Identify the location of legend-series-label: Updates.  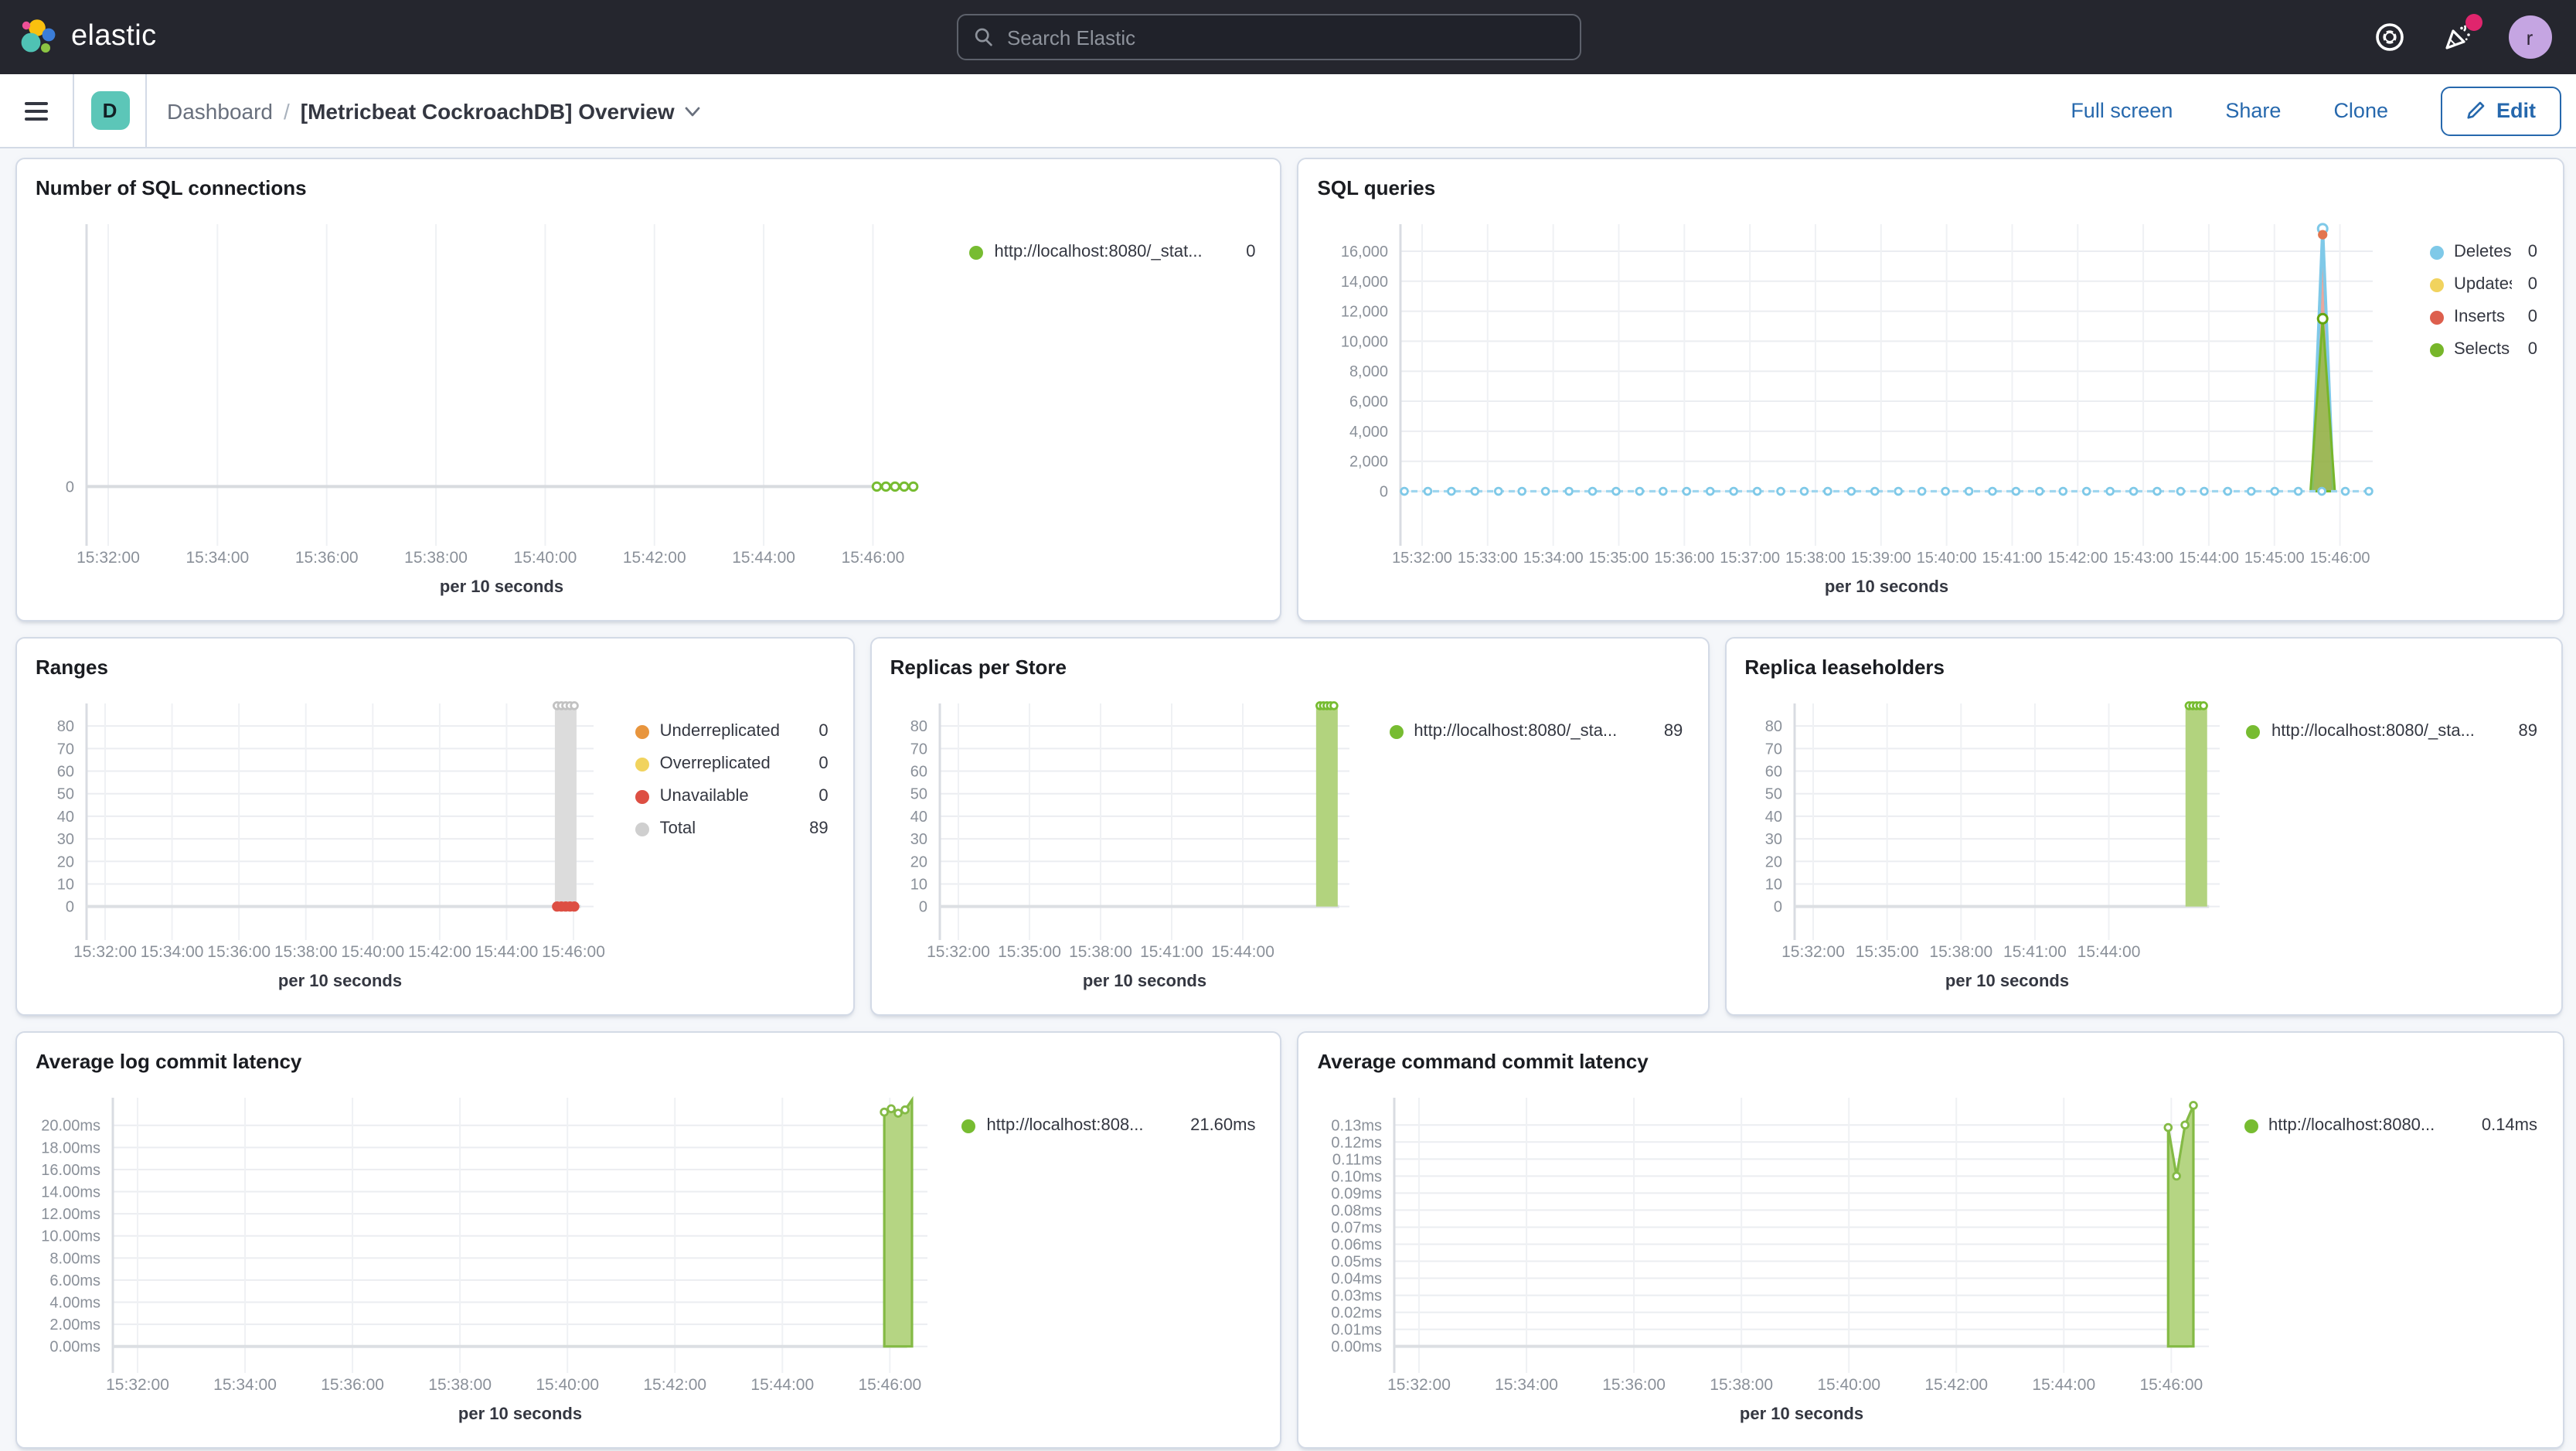
(2483, 284).